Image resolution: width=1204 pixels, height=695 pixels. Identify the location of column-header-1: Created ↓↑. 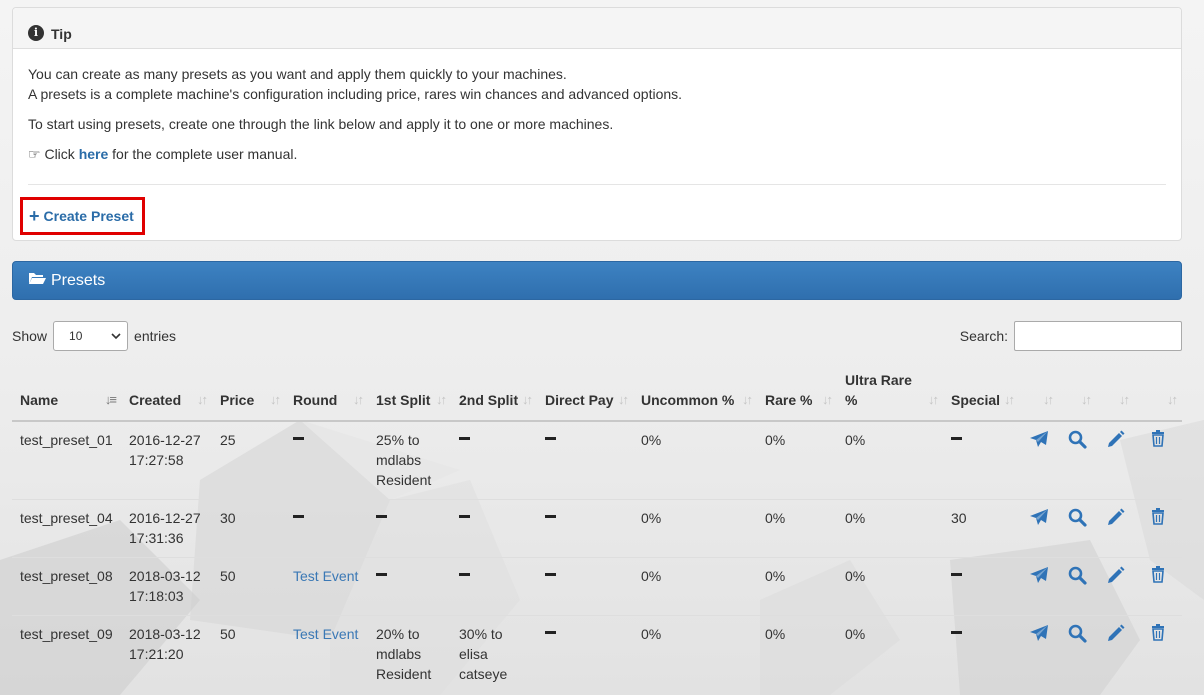
(166, 392).